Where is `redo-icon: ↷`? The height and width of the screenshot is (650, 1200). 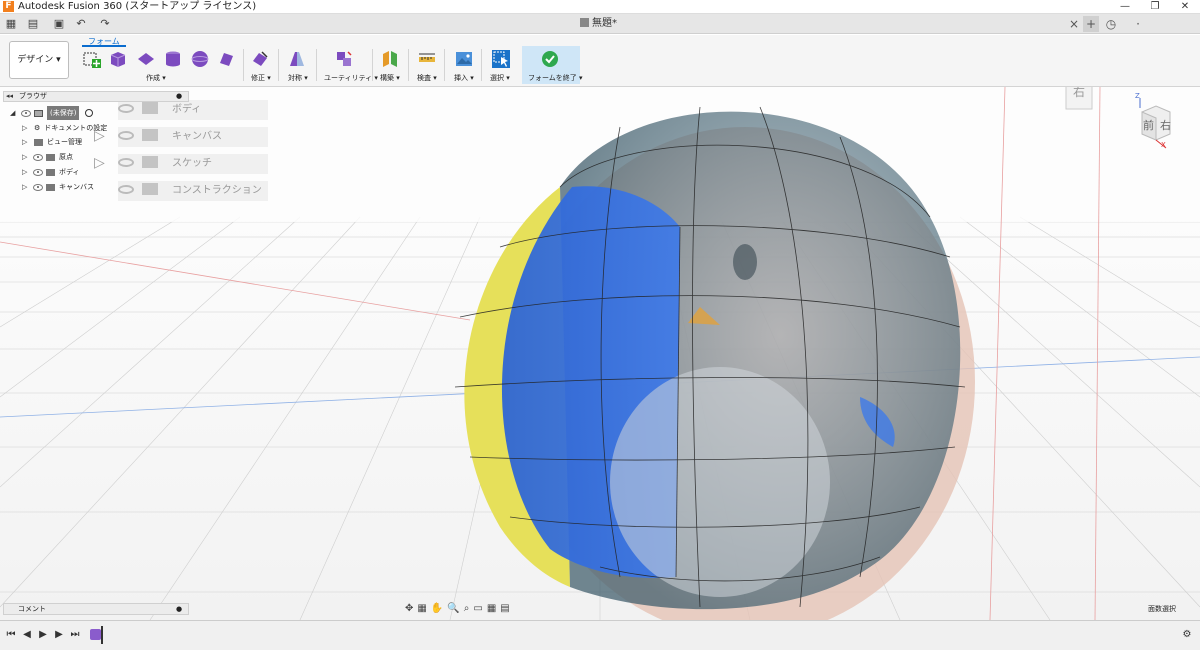
redo-icon: ↷ is located at coordinates (105, 24).